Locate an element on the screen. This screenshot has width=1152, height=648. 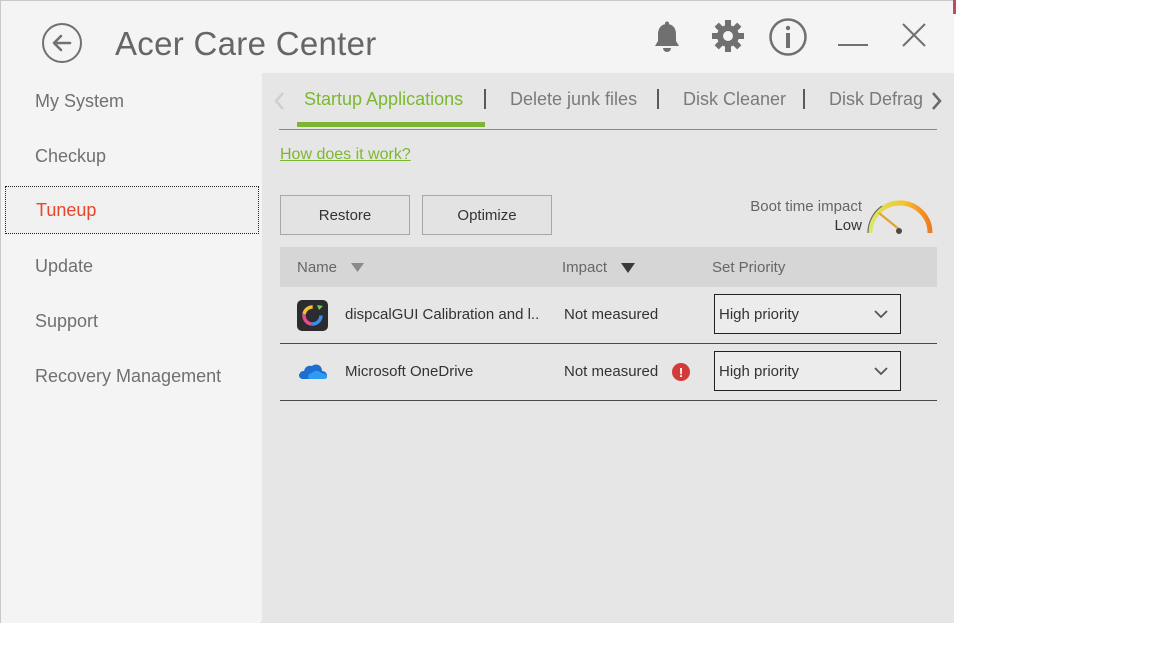
tab-delete-junk-files: Delete junk files is located at coordinates (573, 99).